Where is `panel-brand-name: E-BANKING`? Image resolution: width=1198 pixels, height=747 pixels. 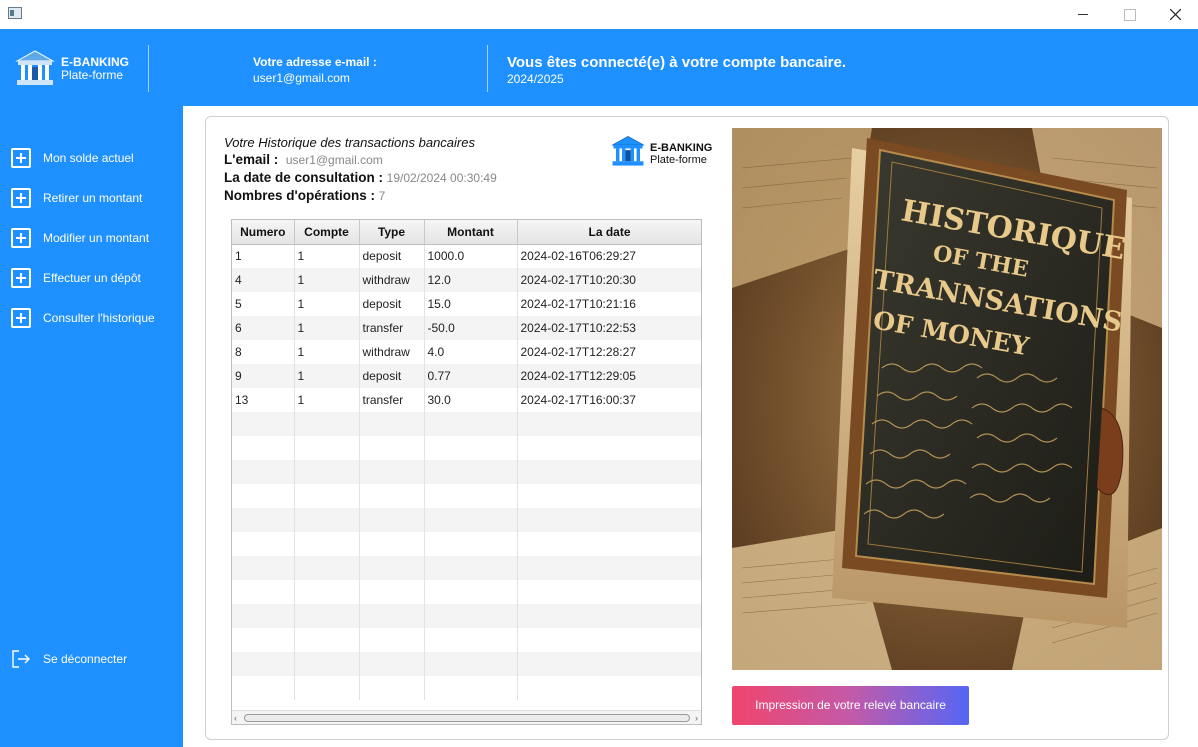 panel-brand-name: E-BANKING is located at coordinates (681, 148).